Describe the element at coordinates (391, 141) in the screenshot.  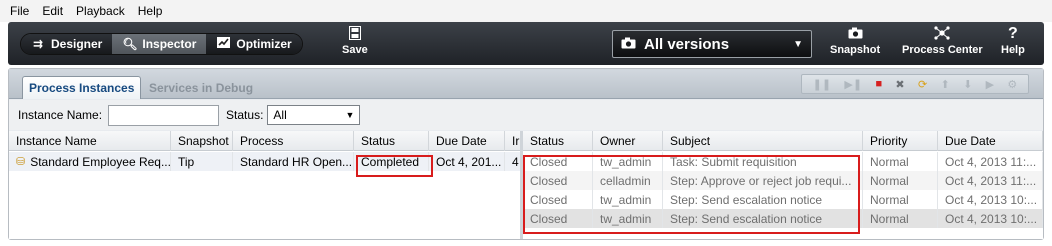
I see `column-header-status: Status` at that location.